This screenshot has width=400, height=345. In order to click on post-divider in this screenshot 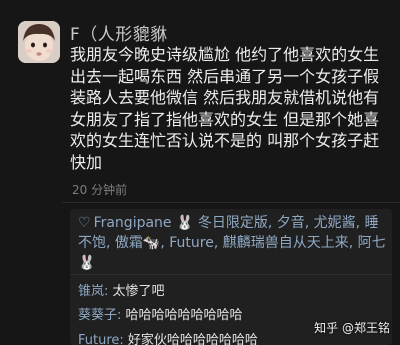, I will do `click(231, 202)`.